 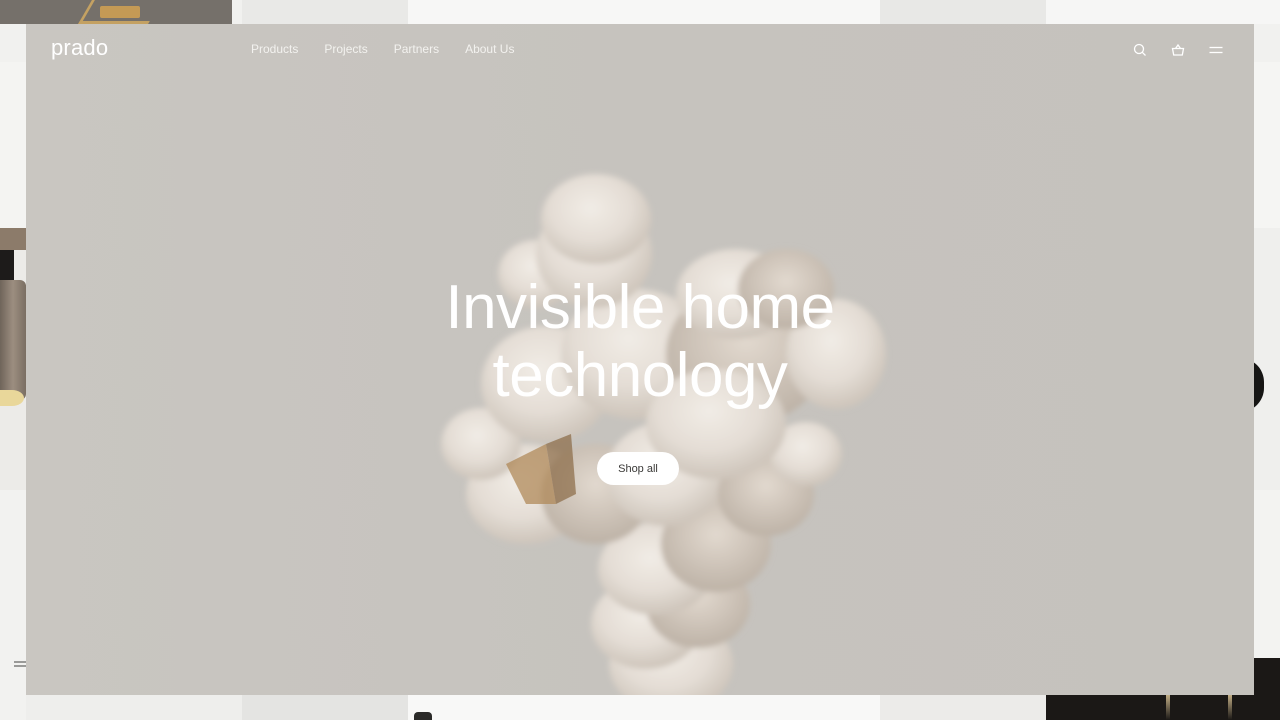 What do you see at coordinates (640, 307) in the screenshot?
I see `headline-line: Invisible home` at bounding box center [640, 307].